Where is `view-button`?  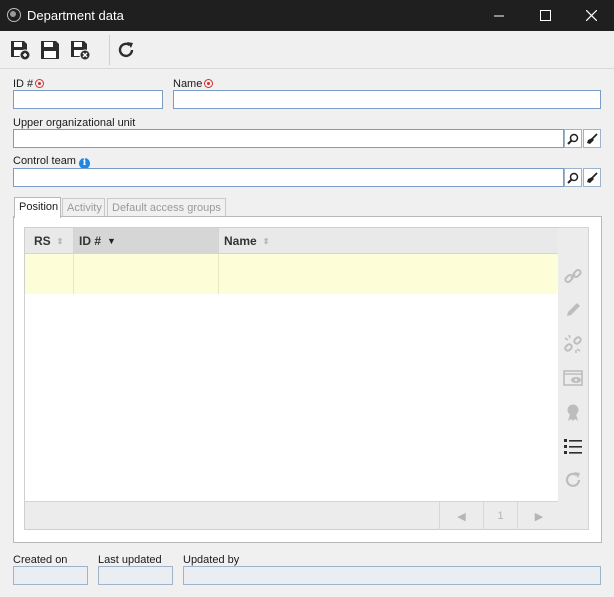 view-button is located at coordinates (573, 378).